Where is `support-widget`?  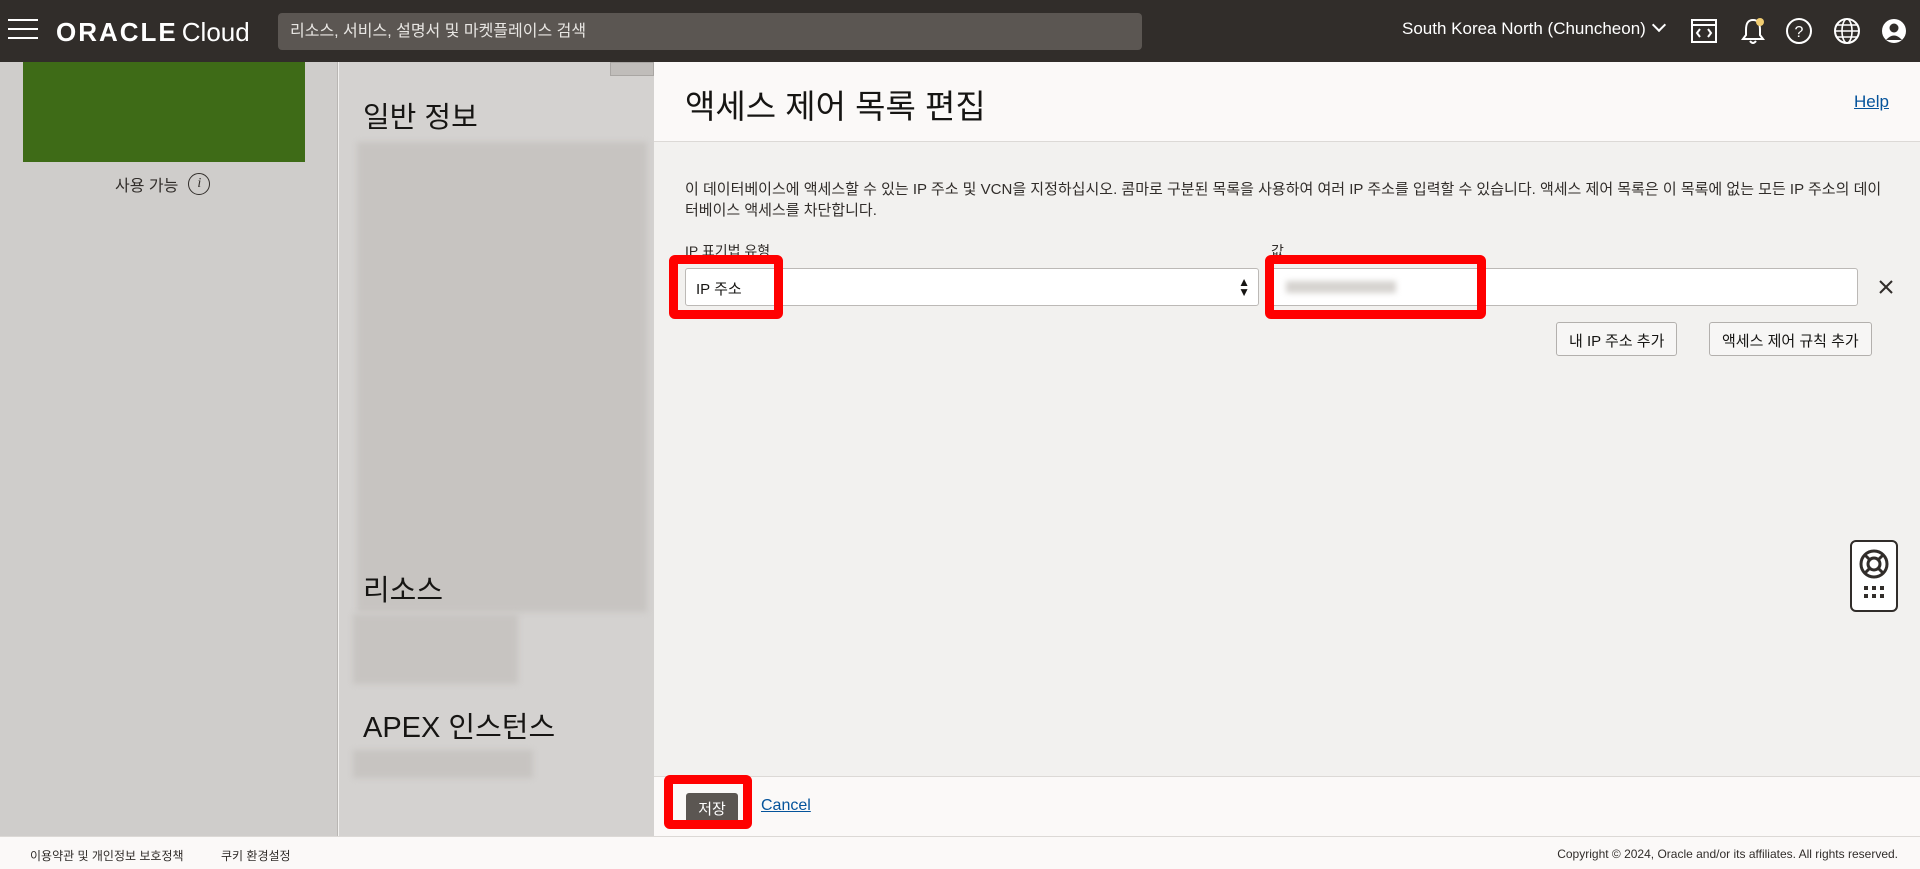 support-widget is located at coordinates (1874, 576).